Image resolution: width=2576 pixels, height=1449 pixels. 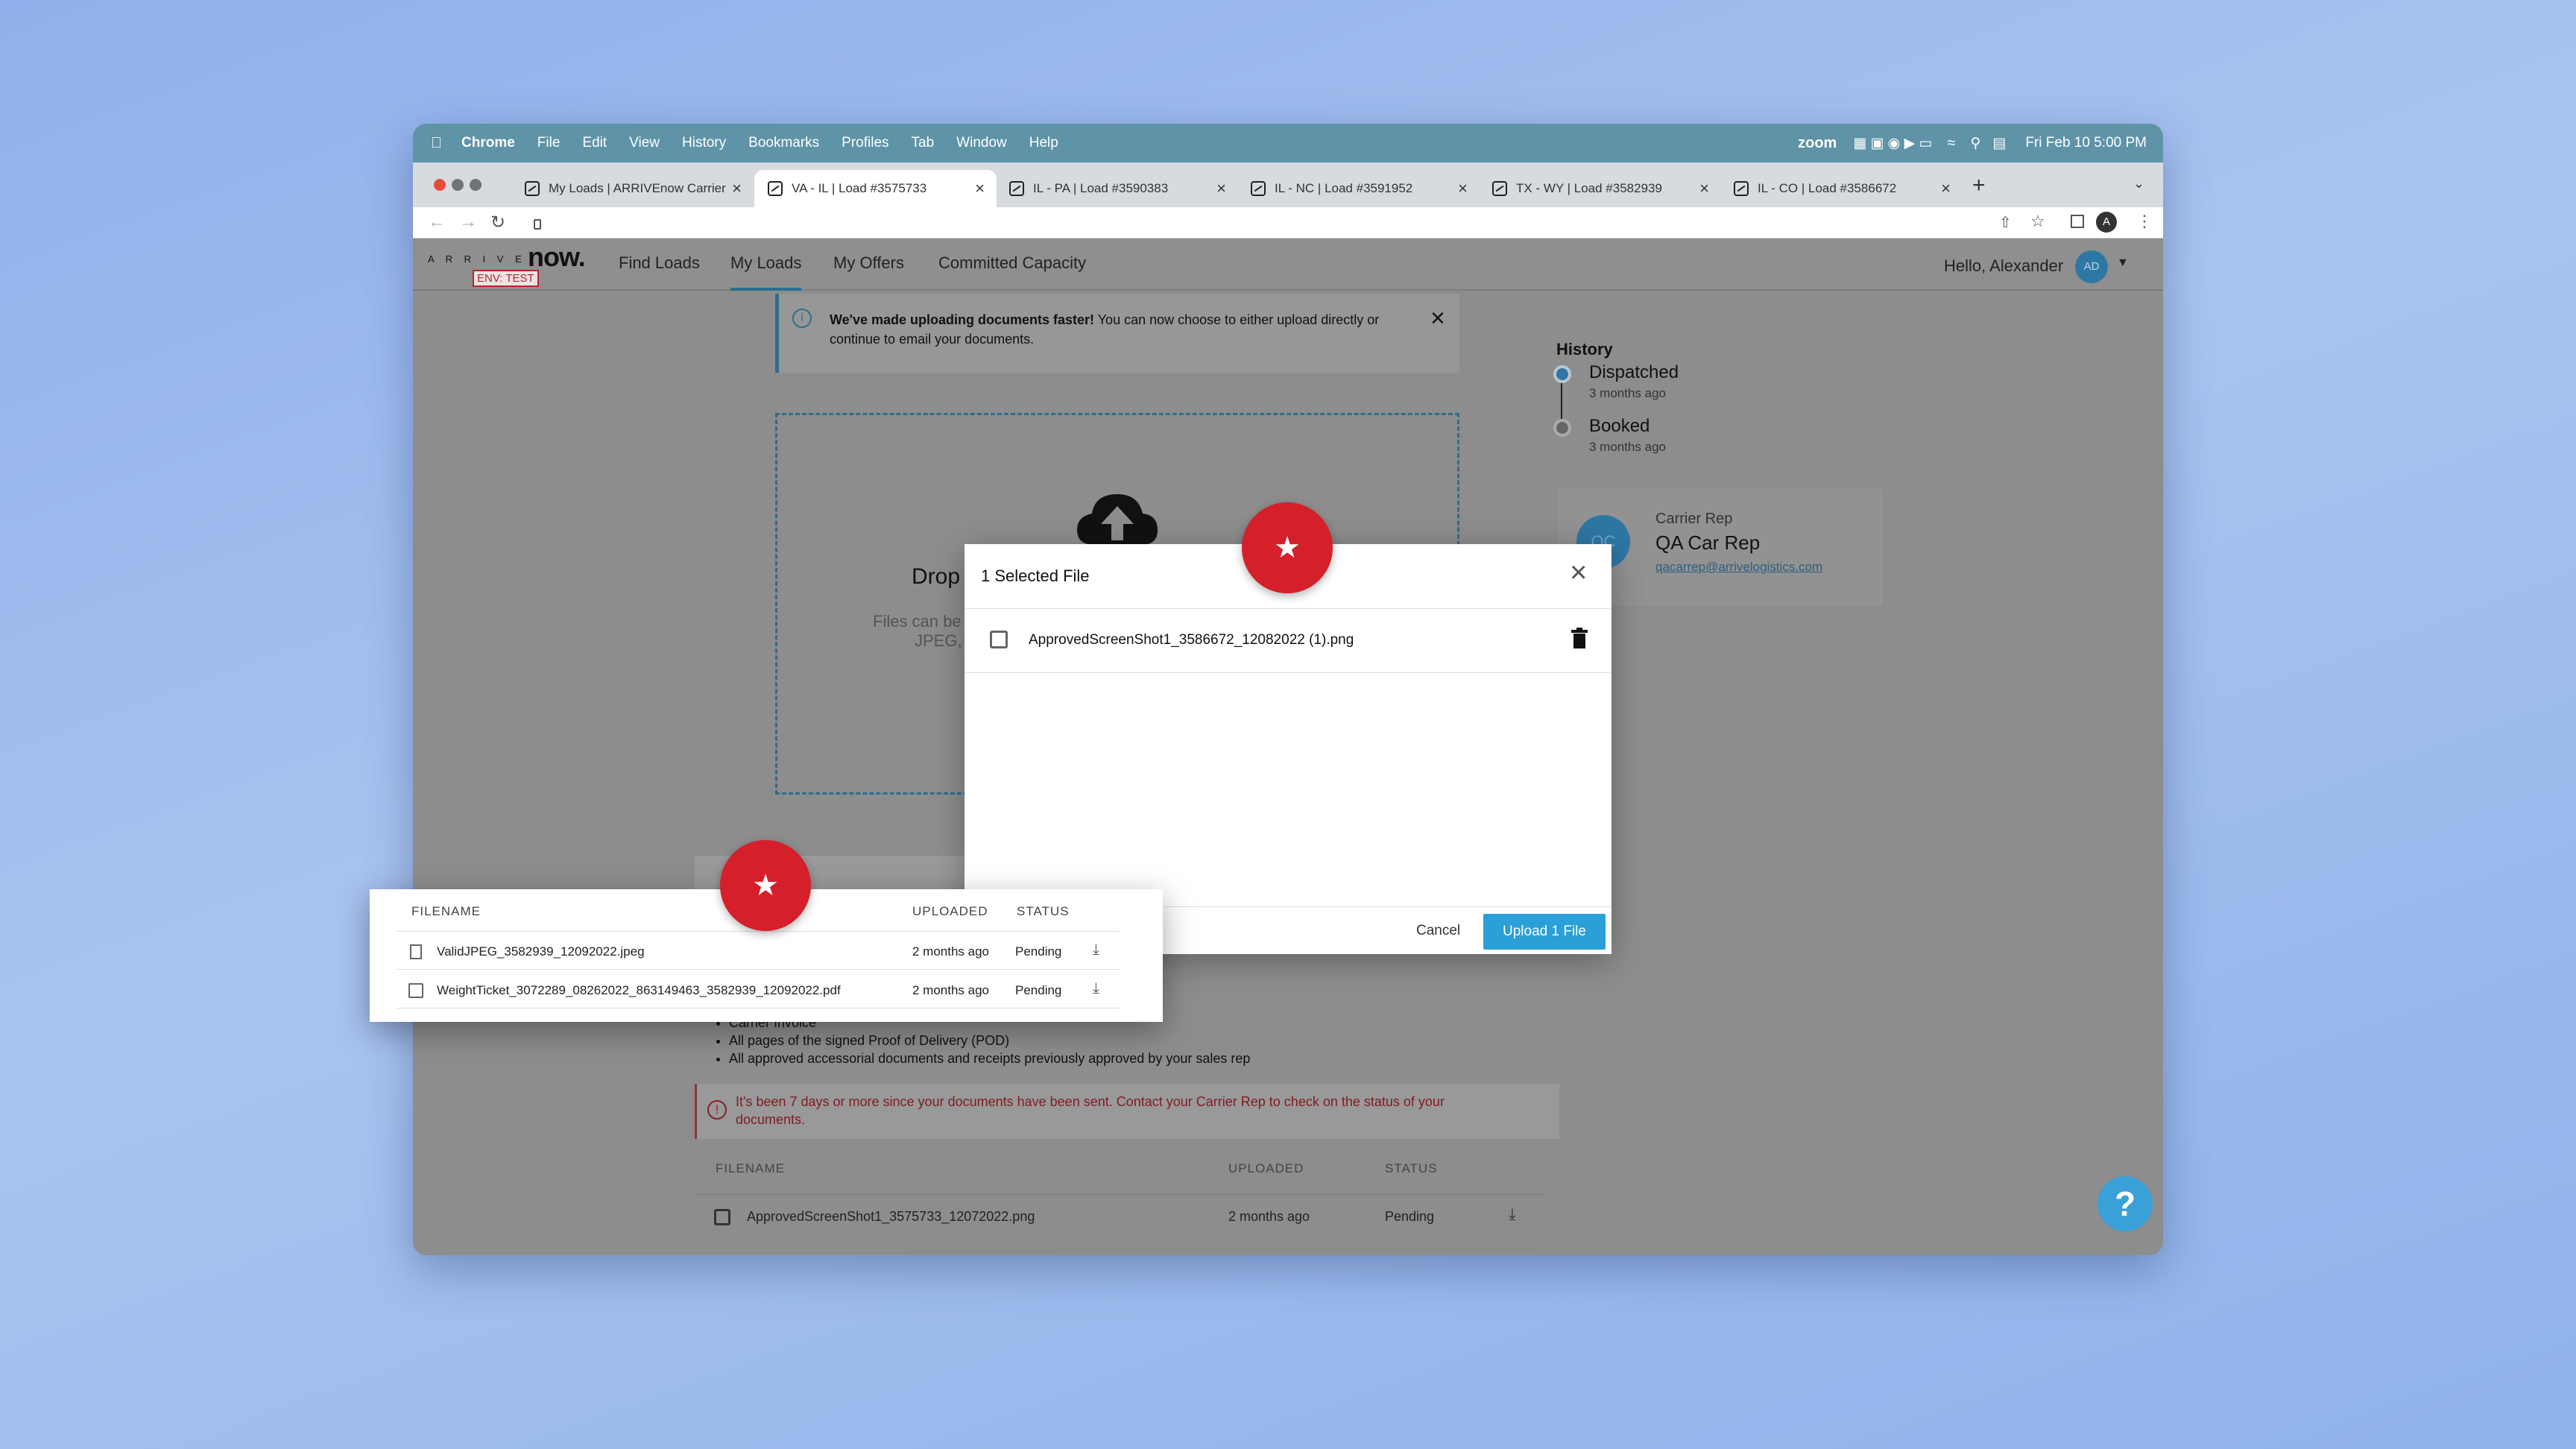 I want to click on upload-button: Upload 1 File, so click(x=1544, y=932).